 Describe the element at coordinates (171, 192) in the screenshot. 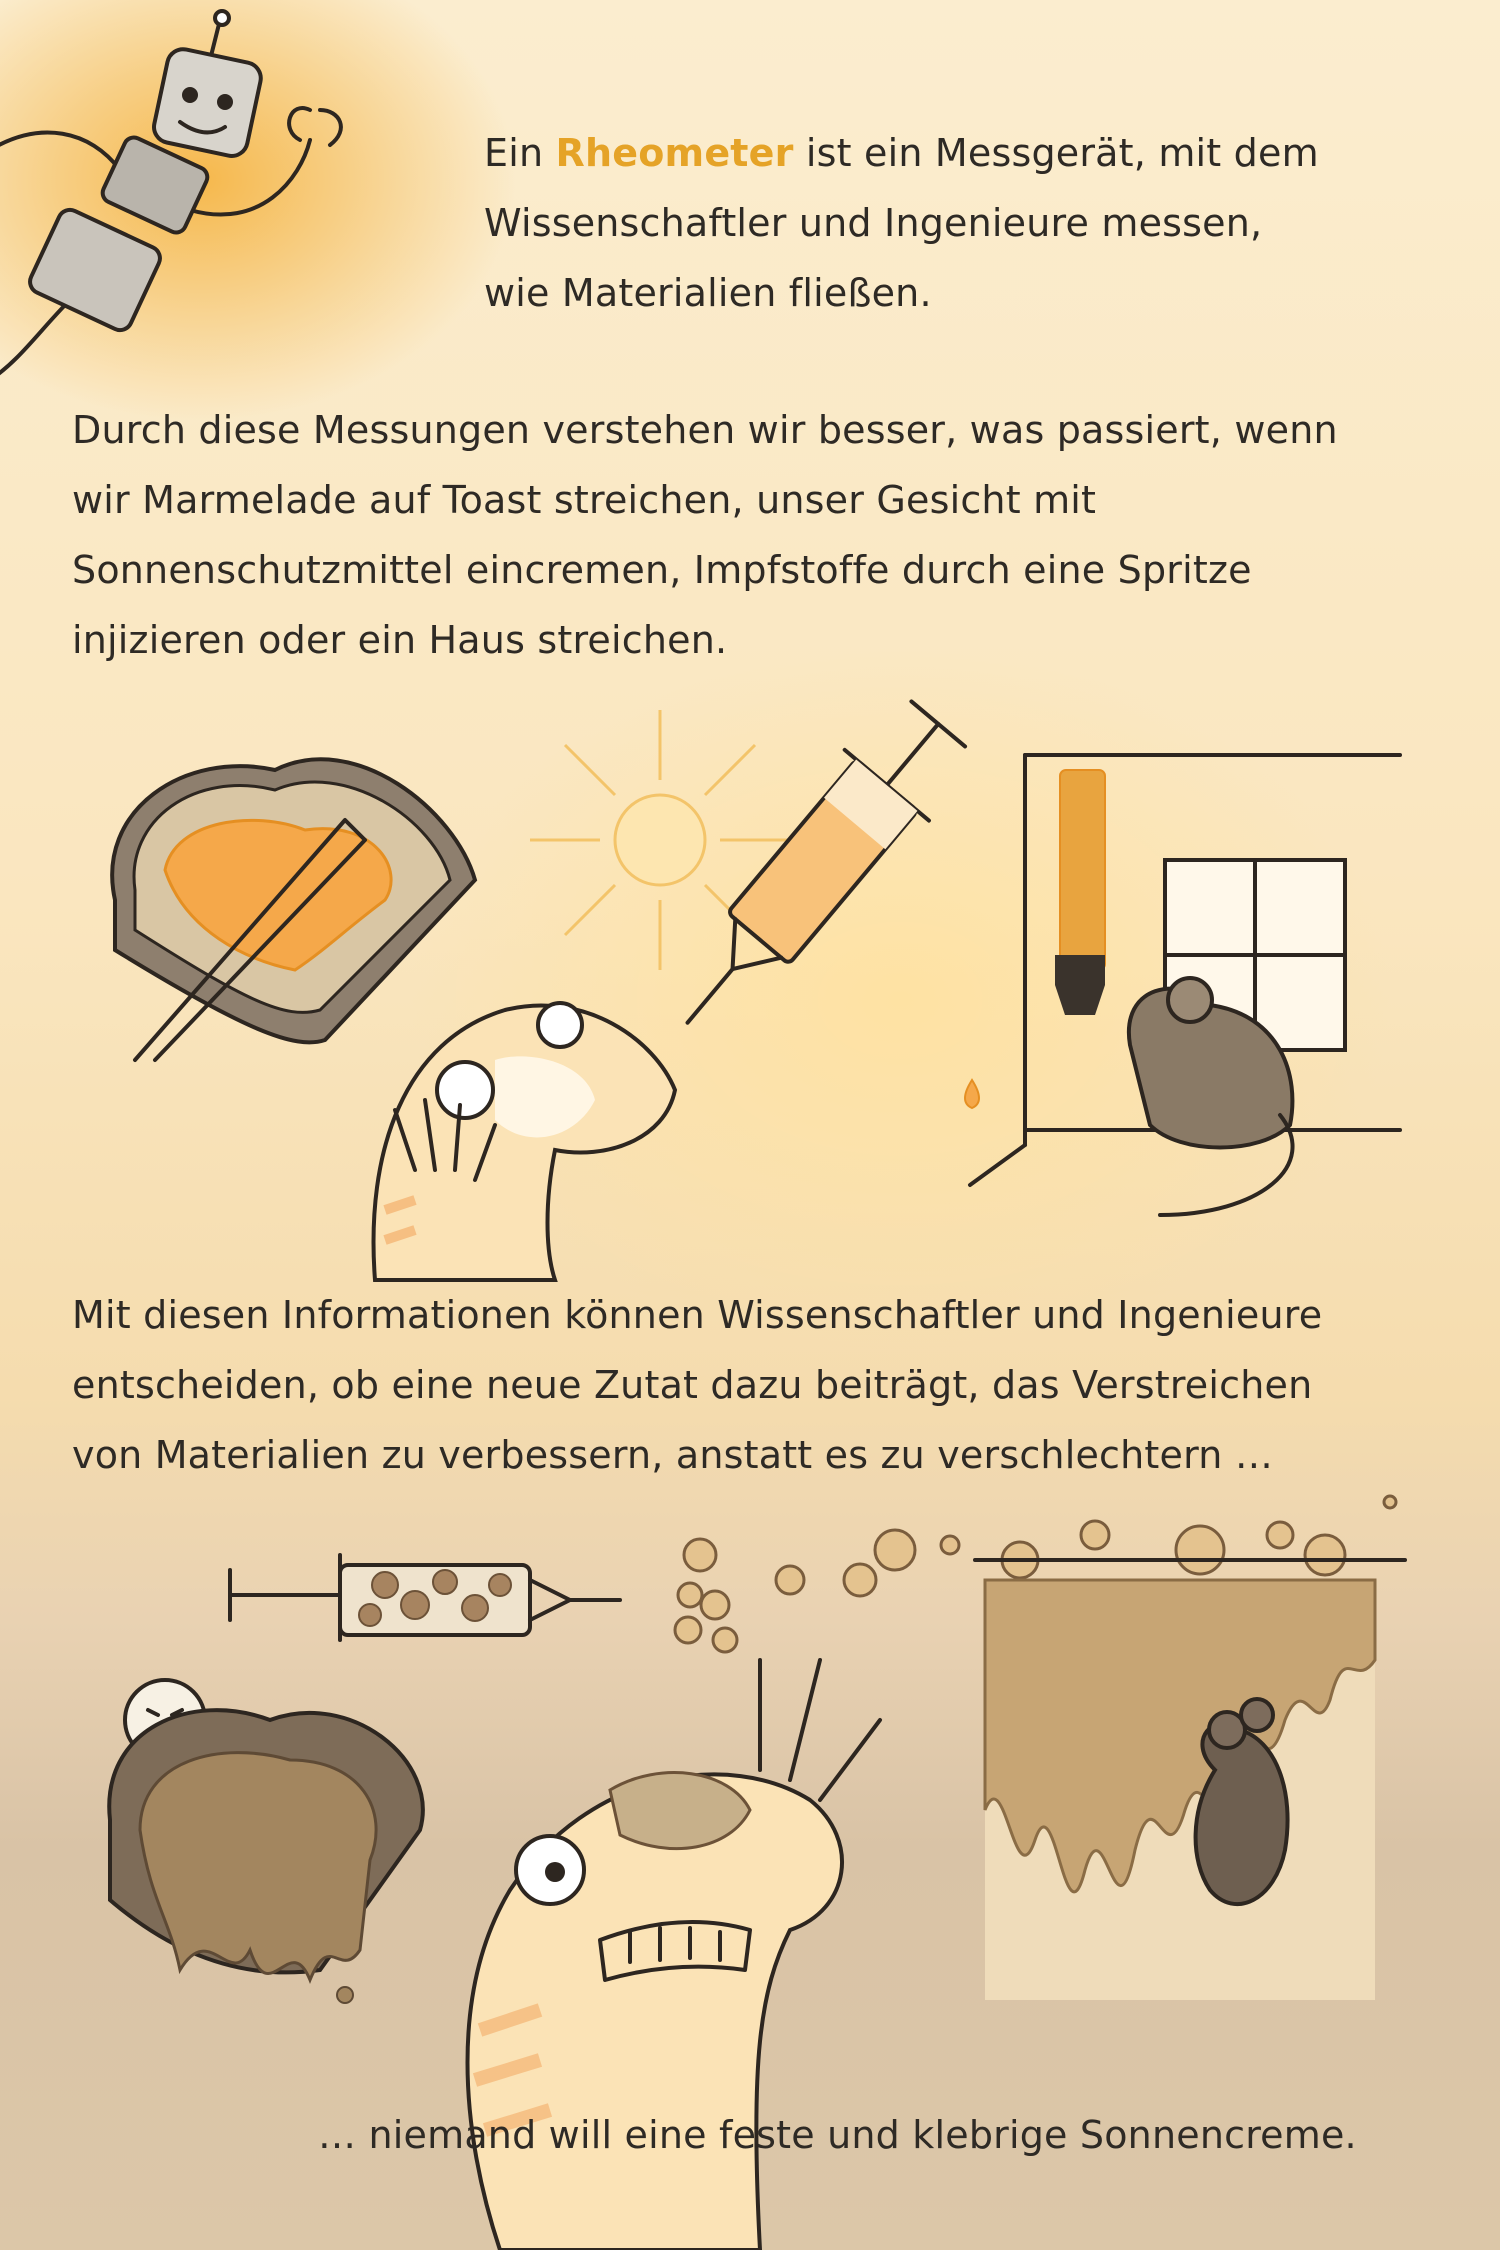

I see `robot-icon` at that location.